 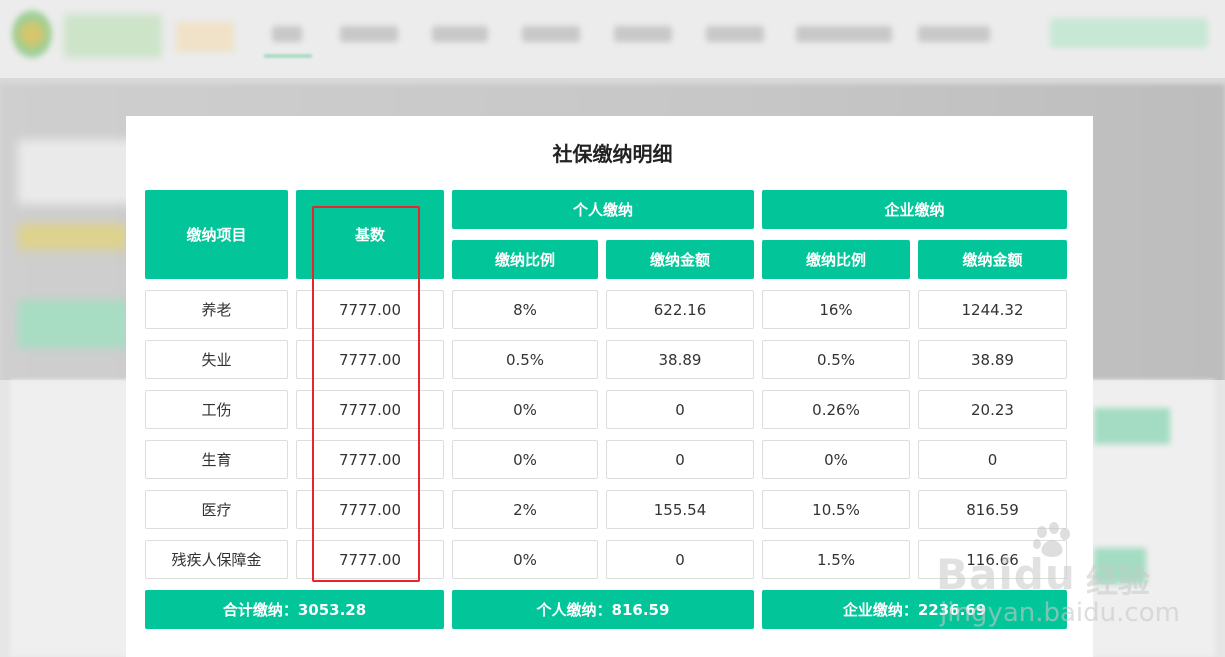 What do you see at coordinates (992, 459) in the screenshot?
I see `cell-company-amount: 0` at bounding box center [992, 459].